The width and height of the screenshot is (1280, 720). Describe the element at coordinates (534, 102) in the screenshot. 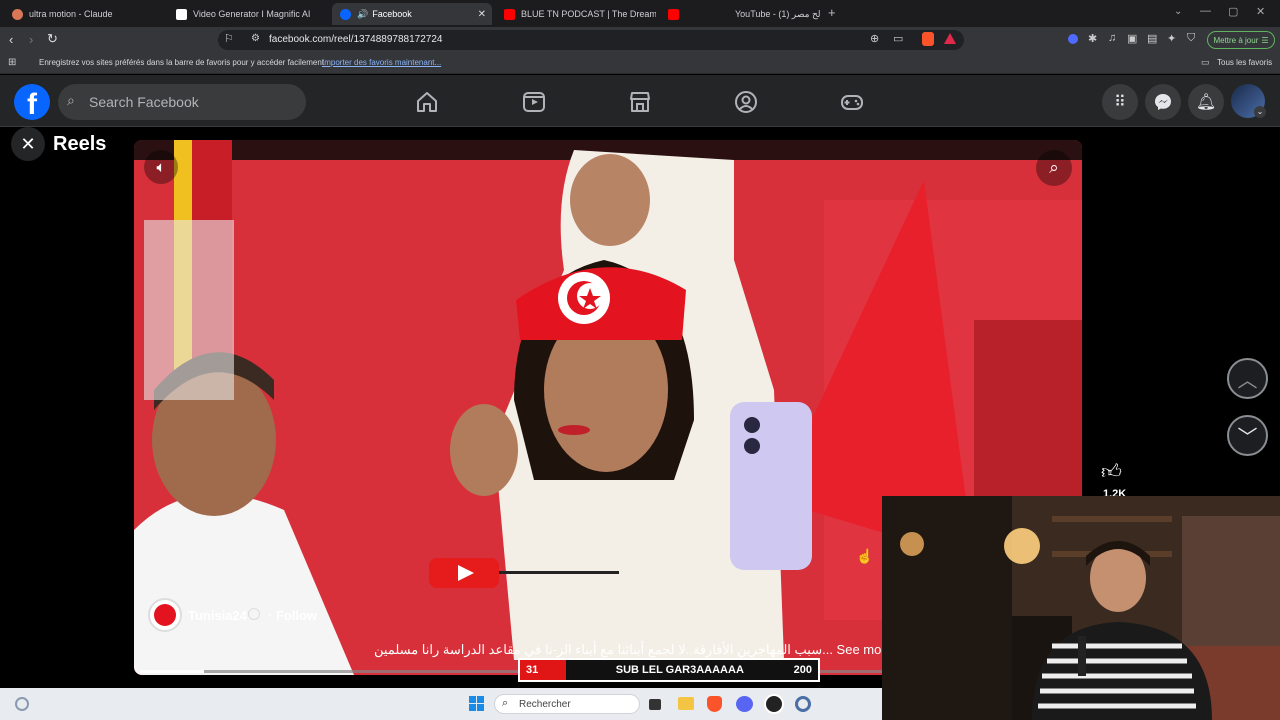

I see `video-icon` at that location.